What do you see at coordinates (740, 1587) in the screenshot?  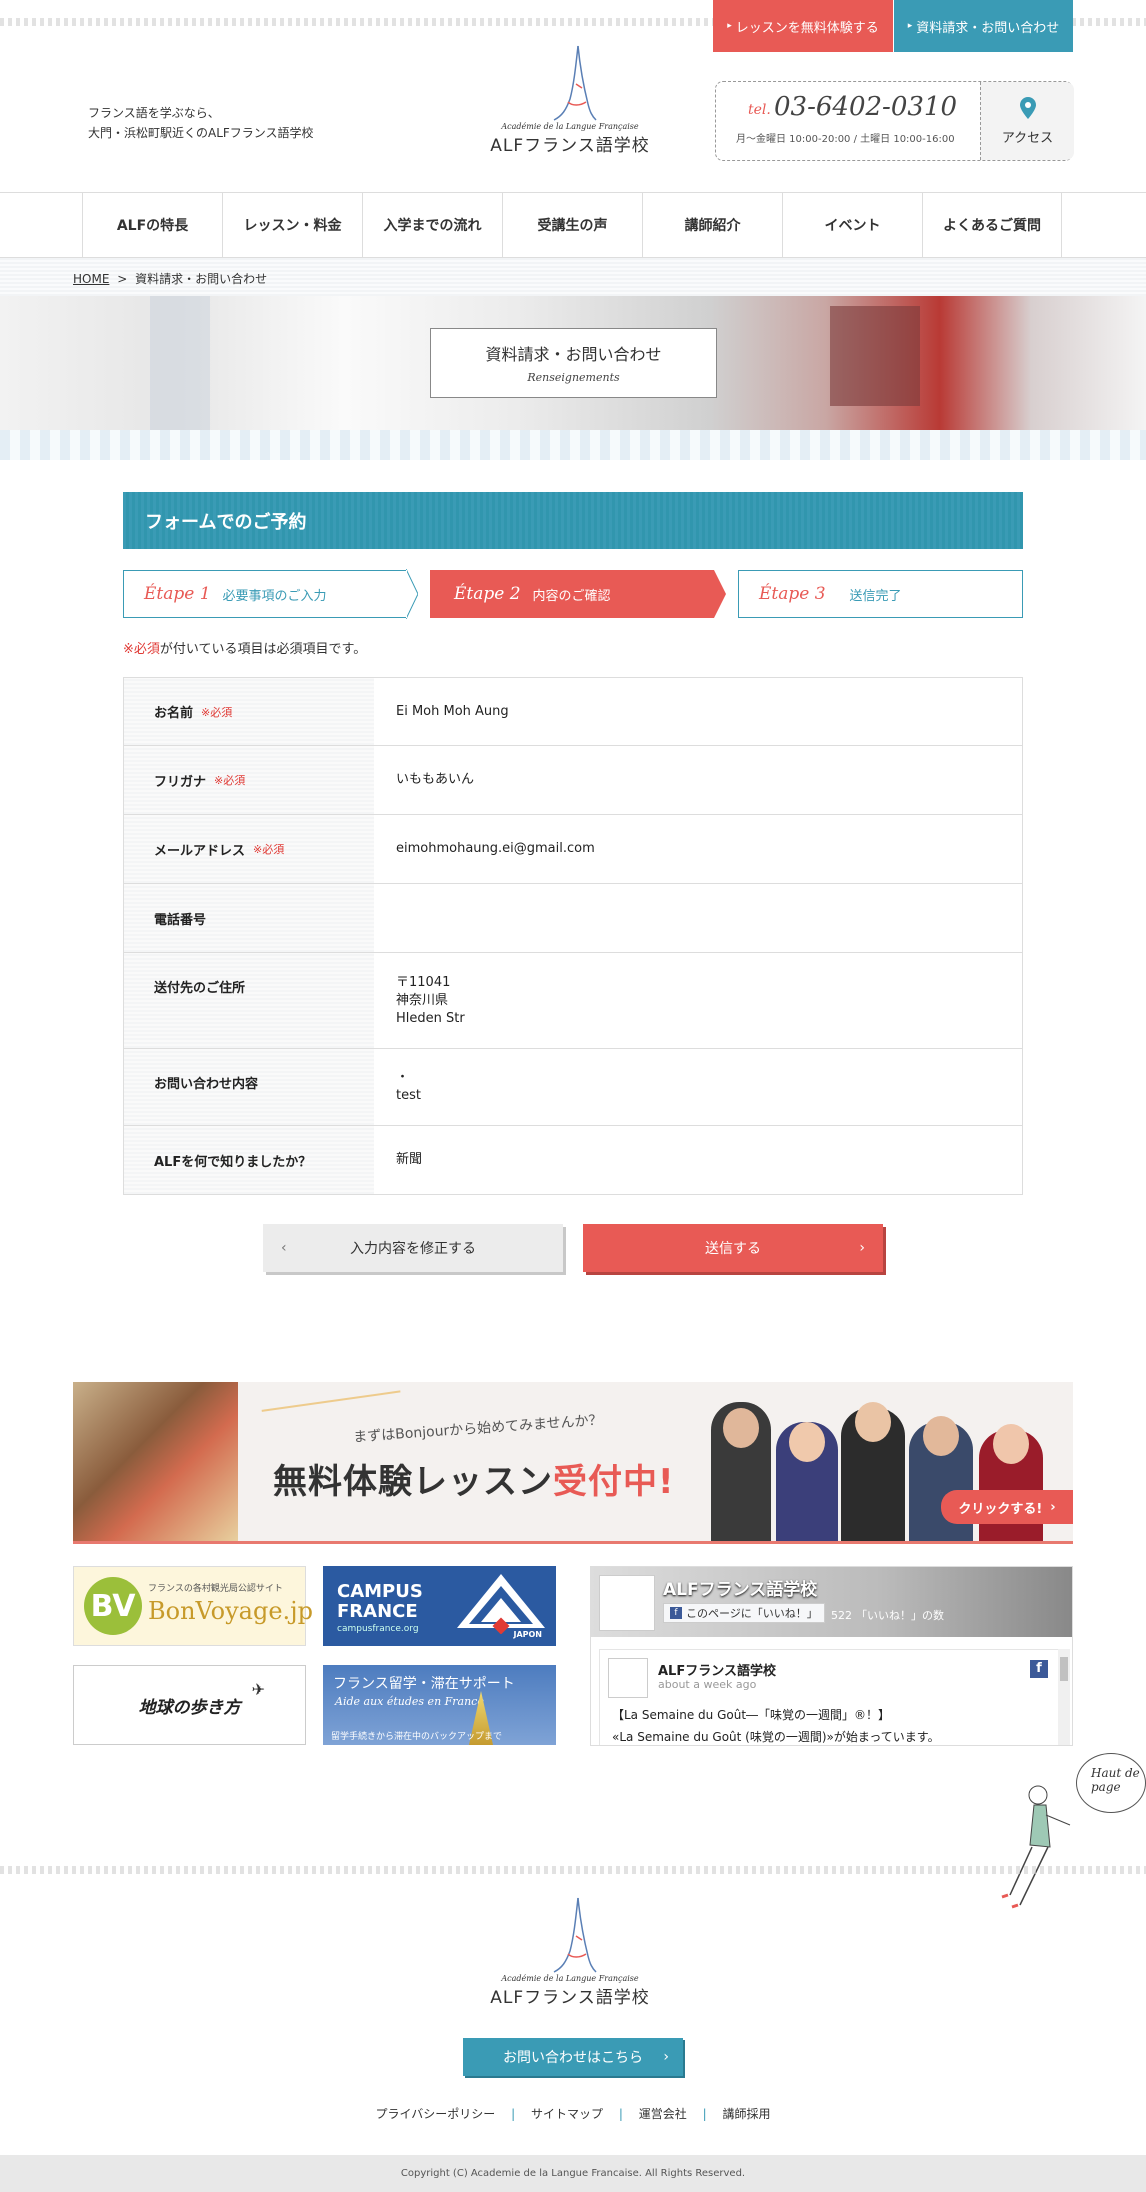 I see `facebook-page-name: ALFフランス語学校` at bounding box center [740, 1587].